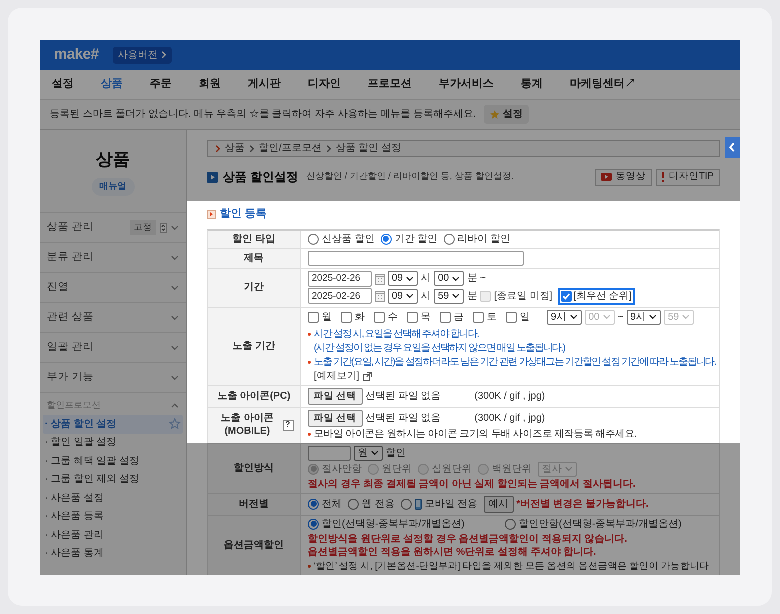 The image size is (780, 614). What do you see at coordinates (113, 479) in the screenshot?
I see `sidebar-item: · 그룹 할인 제외 설정` at bounding box center [113, 479].